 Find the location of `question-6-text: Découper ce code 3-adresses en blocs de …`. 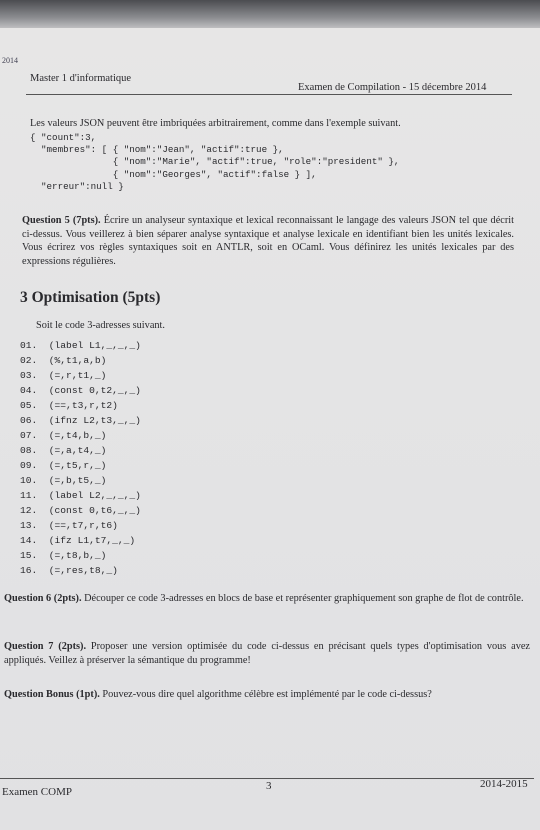

question-6-text: Découper ce code 3-adresses en blocs de … is located at coordinates (304, 598).